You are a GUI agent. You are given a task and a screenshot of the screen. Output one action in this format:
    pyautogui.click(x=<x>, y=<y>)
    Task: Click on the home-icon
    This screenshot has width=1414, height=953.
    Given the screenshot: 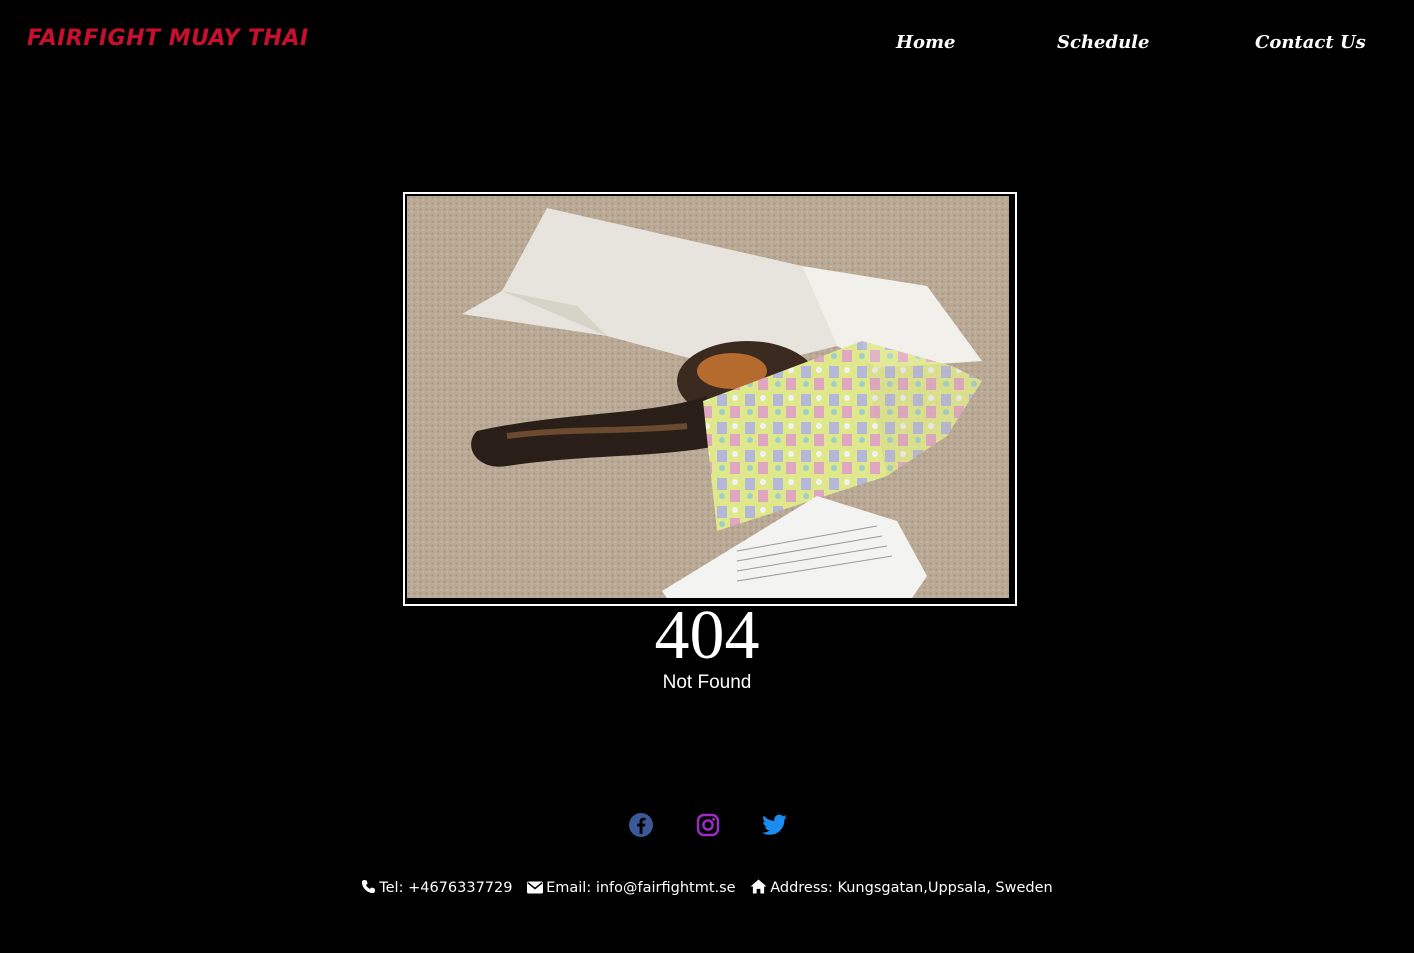 What is the action you would take?
    pyautogui.click(x=758, y=886)
    